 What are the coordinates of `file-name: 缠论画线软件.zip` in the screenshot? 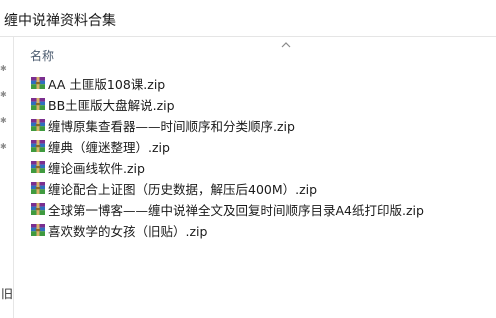 It's located at (96, 167).